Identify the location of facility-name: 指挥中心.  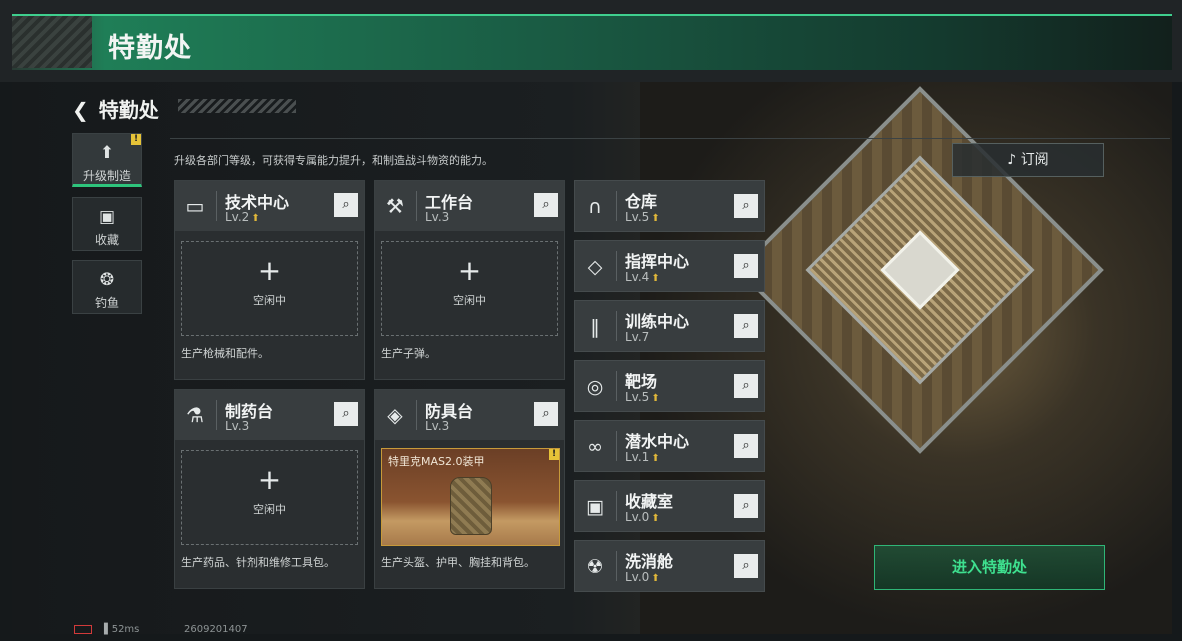
(657, 261).